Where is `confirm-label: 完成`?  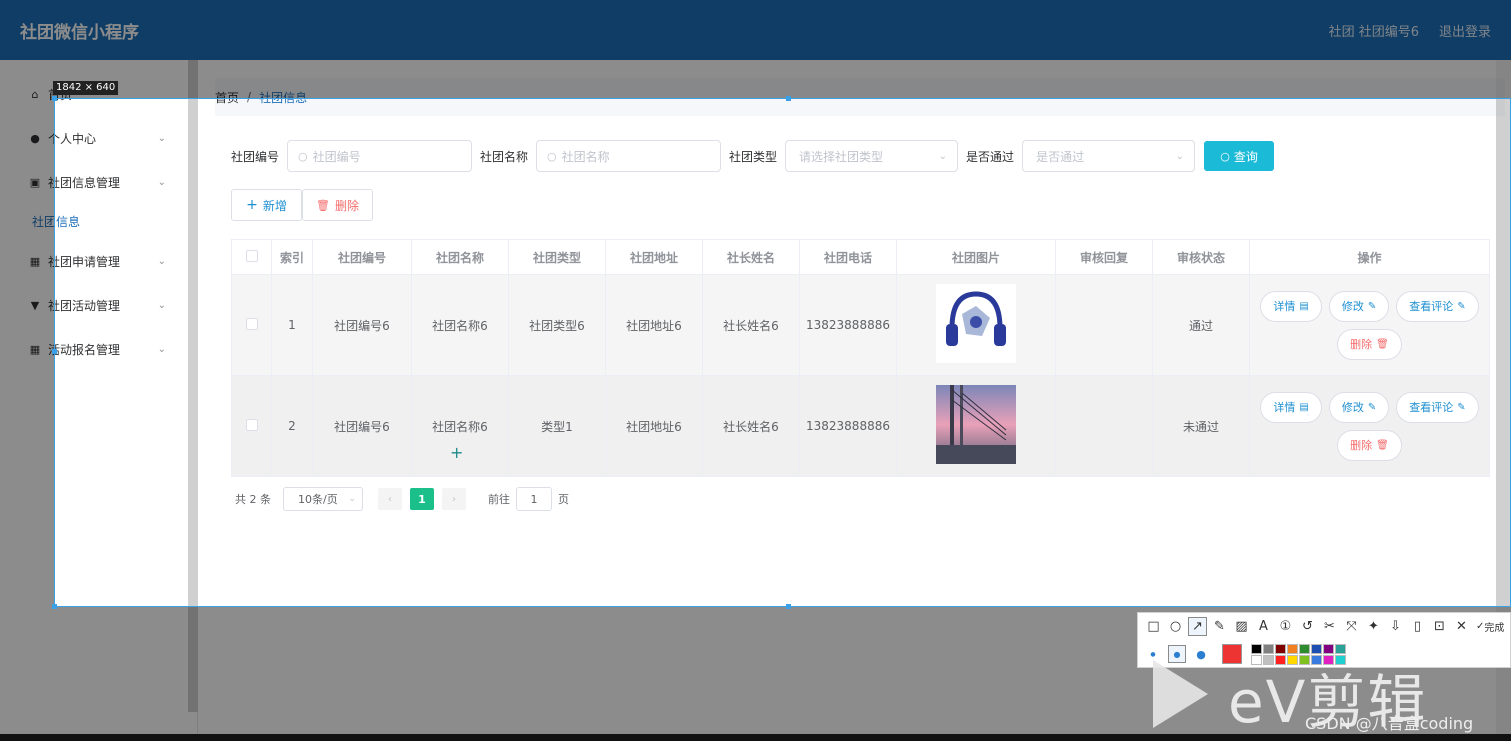 confirm-label: 完成 is located at coordinates (1494, 628).